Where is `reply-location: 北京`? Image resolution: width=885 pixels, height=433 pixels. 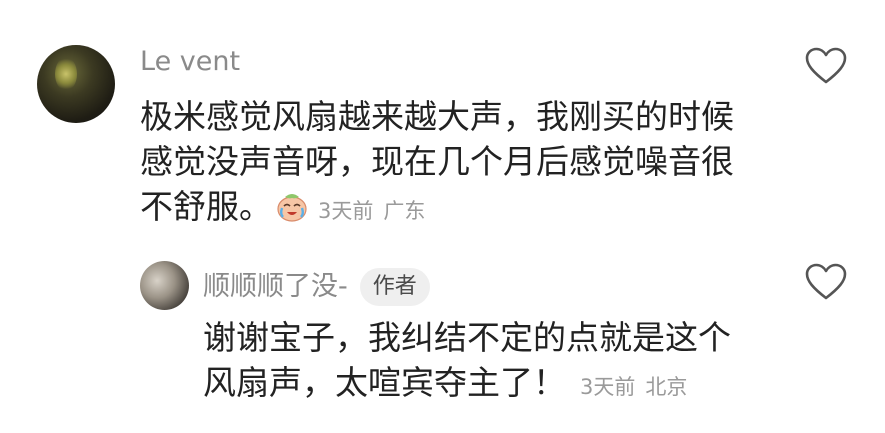 reply-location: 北京 is located at coordinates (666, 387).